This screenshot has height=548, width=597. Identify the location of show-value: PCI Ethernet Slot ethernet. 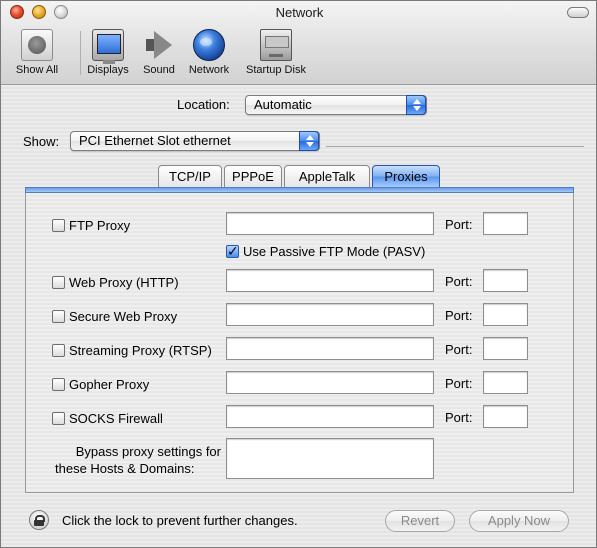
(155, 140).